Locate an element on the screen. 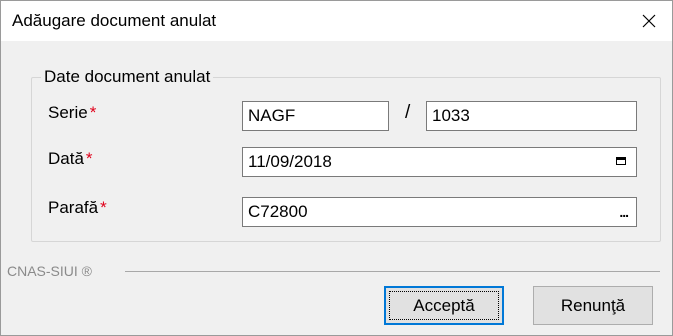  accept-button: Acceptă is located at coordinates (444, 305).